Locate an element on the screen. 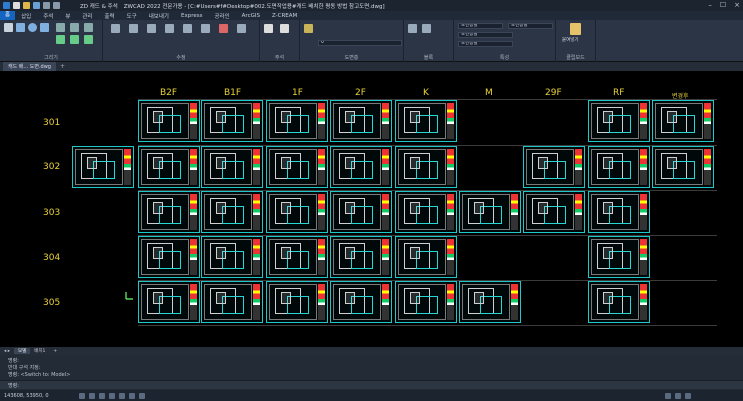 Image resolution: width=743 pixels, height=401 pixels. create-block-icon is located at coordinates (426, 28).